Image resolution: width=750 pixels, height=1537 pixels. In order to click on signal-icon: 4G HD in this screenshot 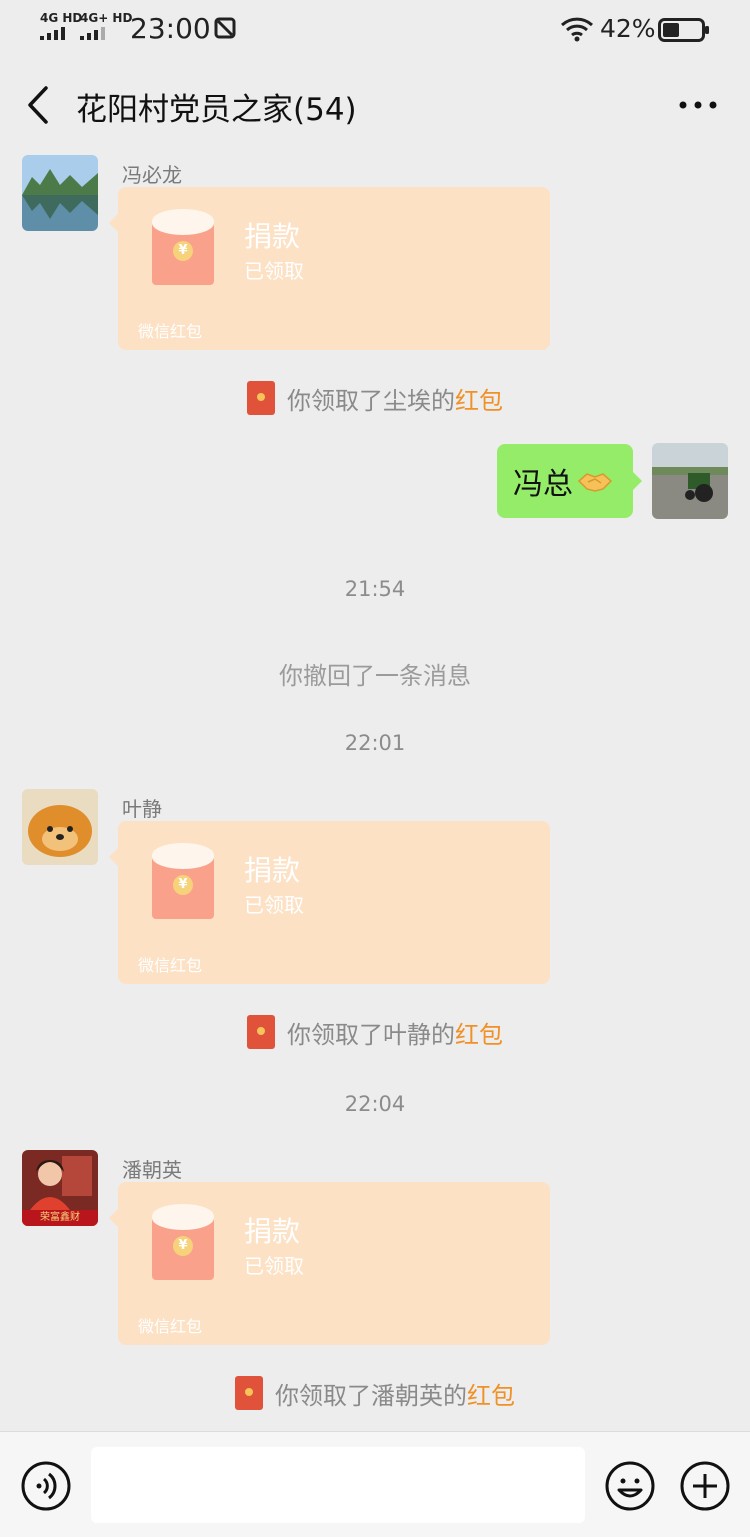, I will do `click(61, 26)`.